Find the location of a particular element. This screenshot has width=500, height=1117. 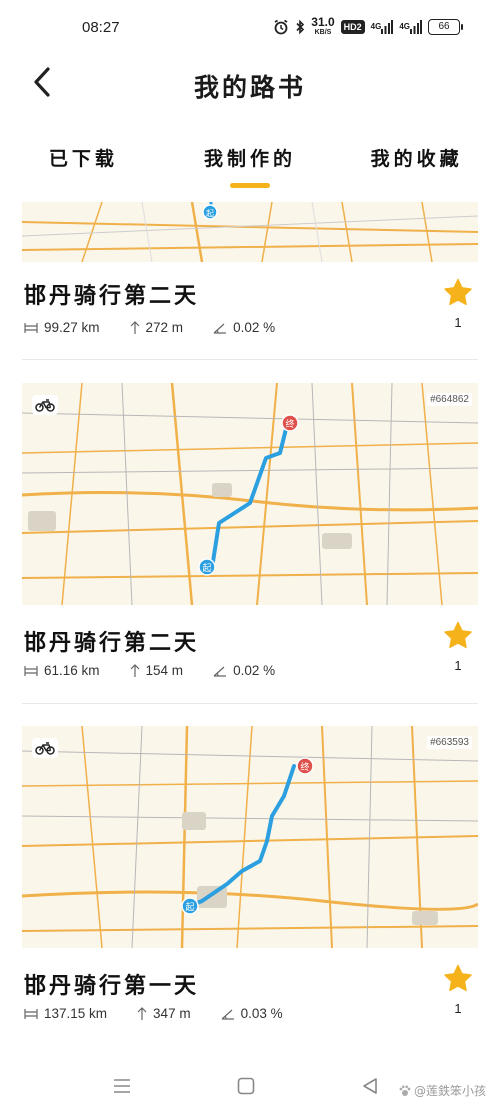

elevation-value: 154 m is located at coordinates (164, 670).